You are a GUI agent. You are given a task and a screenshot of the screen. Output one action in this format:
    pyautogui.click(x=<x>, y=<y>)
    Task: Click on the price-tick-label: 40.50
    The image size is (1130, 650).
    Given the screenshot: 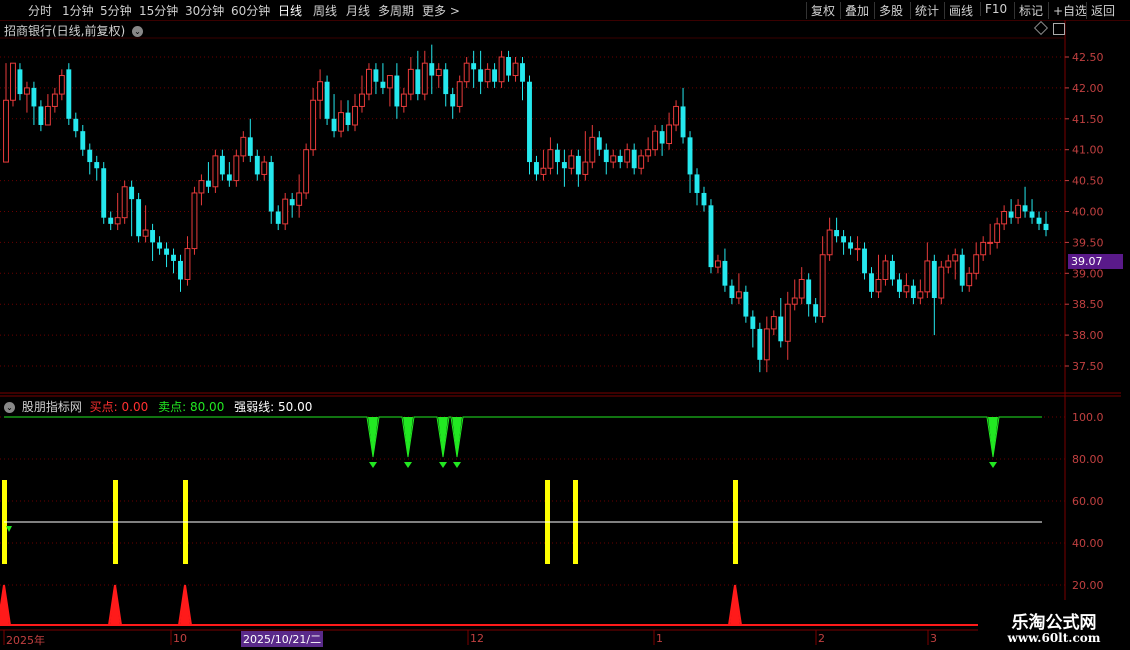 What is the action you would take?
    pyautogui.click(x=1088, y=181)
    